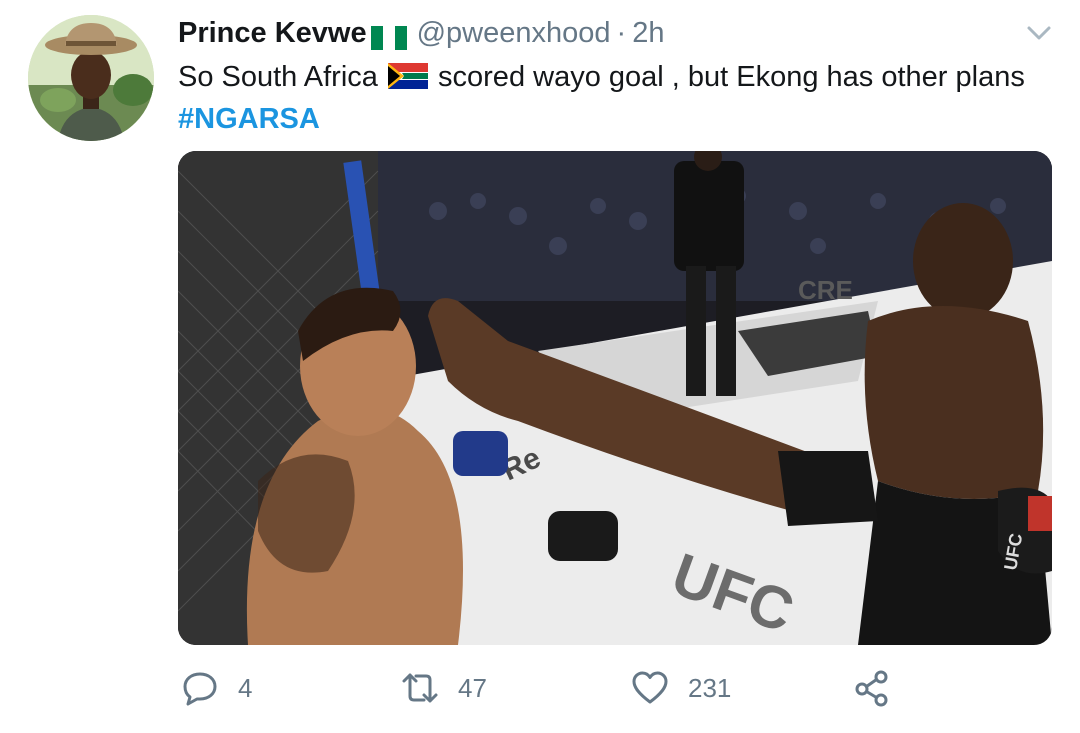 This screenshot has height=733, width=1080. What do you see at coordinates (514, 33) in the screenshot?
I see `author-handle: @pweenxhood` at bounding box center [514, 33].